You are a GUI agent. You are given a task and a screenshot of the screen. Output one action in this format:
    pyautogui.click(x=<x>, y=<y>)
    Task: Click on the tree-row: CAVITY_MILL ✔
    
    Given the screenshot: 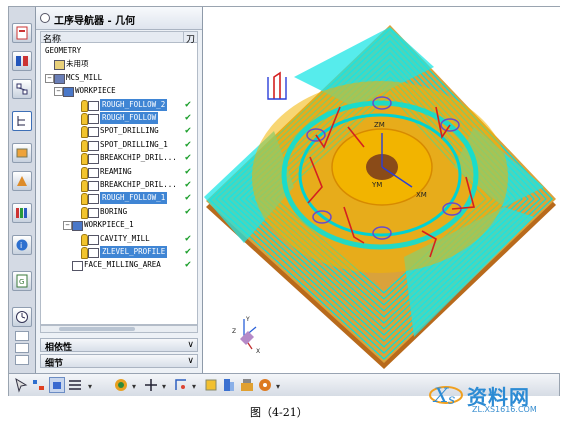 What is the action you would take?
    pyautogui.click(x=119, y=239)
    